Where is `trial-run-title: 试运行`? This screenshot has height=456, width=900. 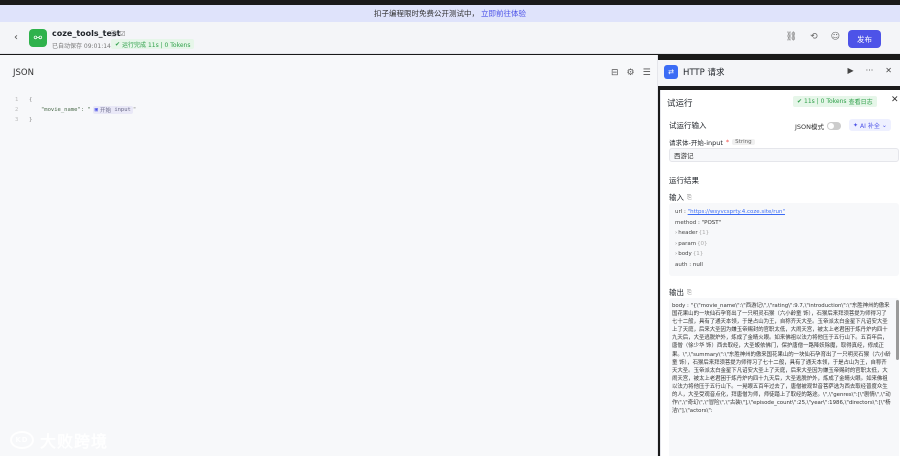
trial-run-title: 试运行 is located at coordinates (680, 104).